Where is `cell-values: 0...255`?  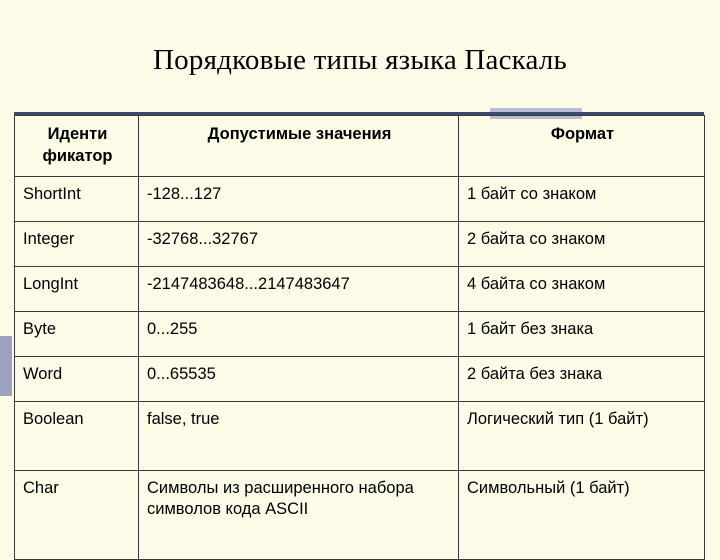 cell-values: 0...255 is located at coordinates (298, 333).